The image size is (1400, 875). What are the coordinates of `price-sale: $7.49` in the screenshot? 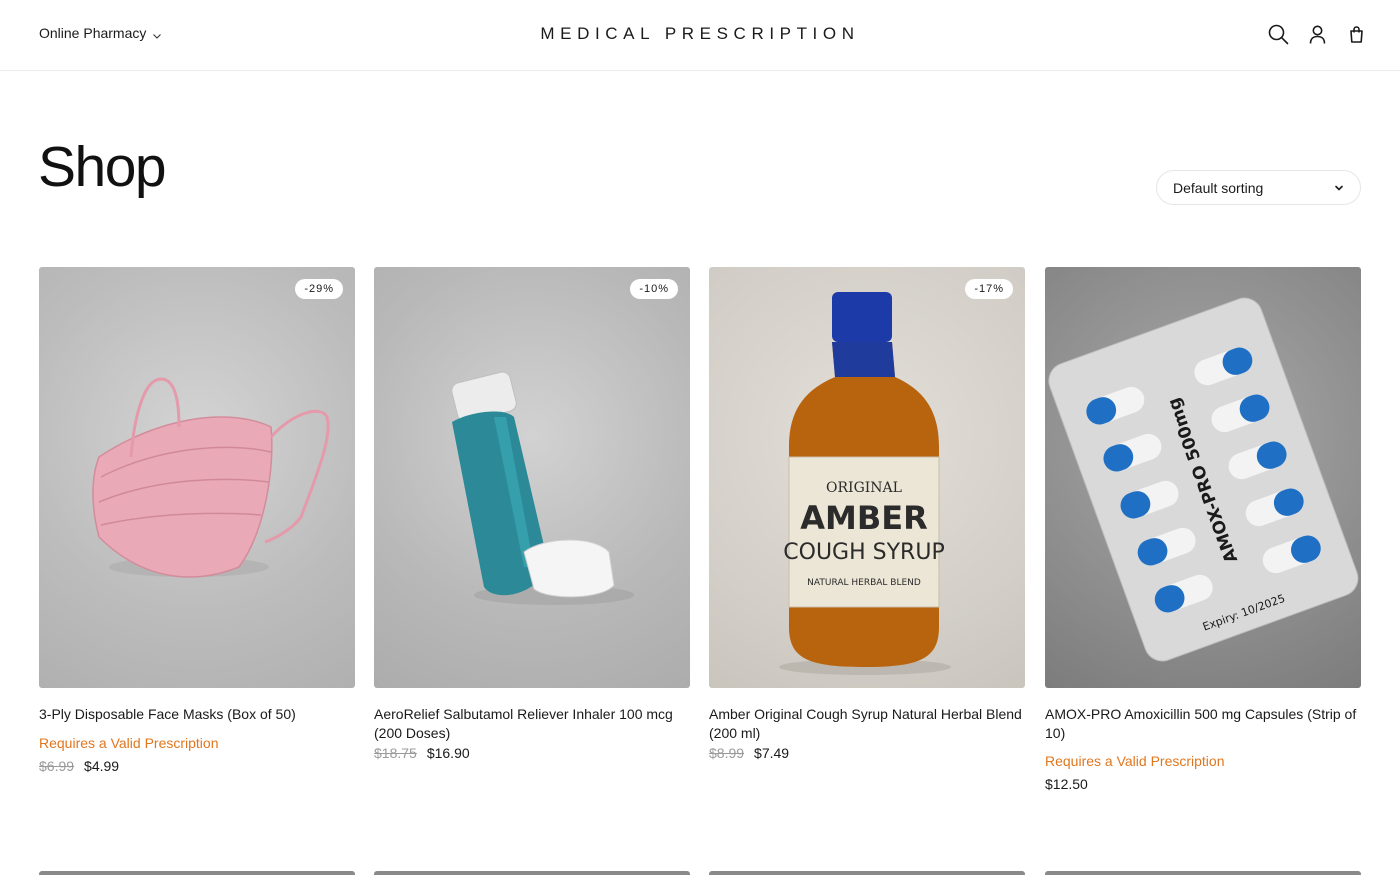 It's located at (772, 753).